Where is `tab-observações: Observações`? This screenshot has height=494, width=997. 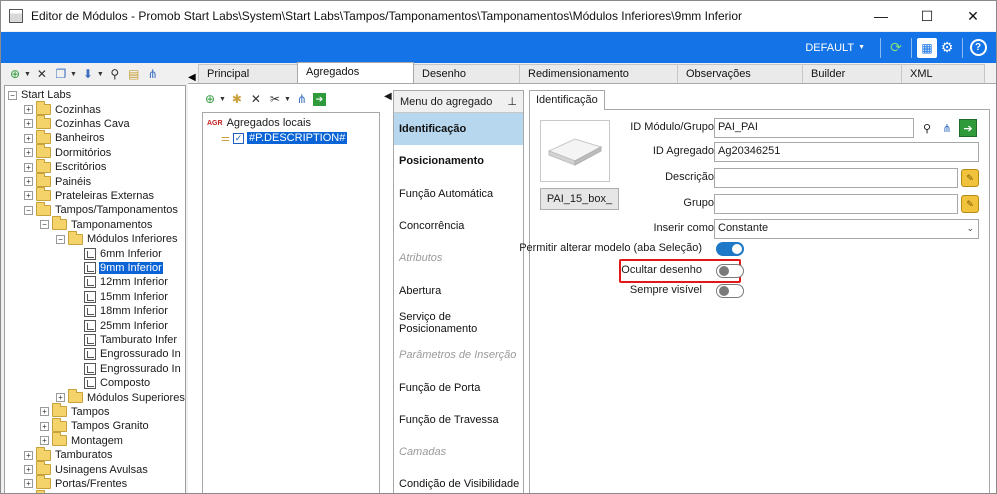
tab-observações: Observações is located at coordinates (740, 73).